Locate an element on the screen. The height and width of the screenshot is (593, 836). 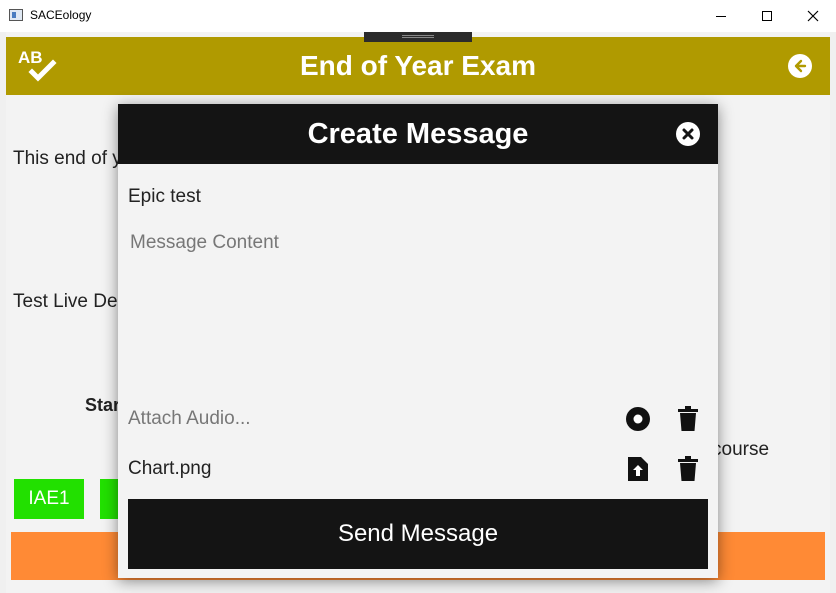
record-audio-button is located at coordinates (638, 419).